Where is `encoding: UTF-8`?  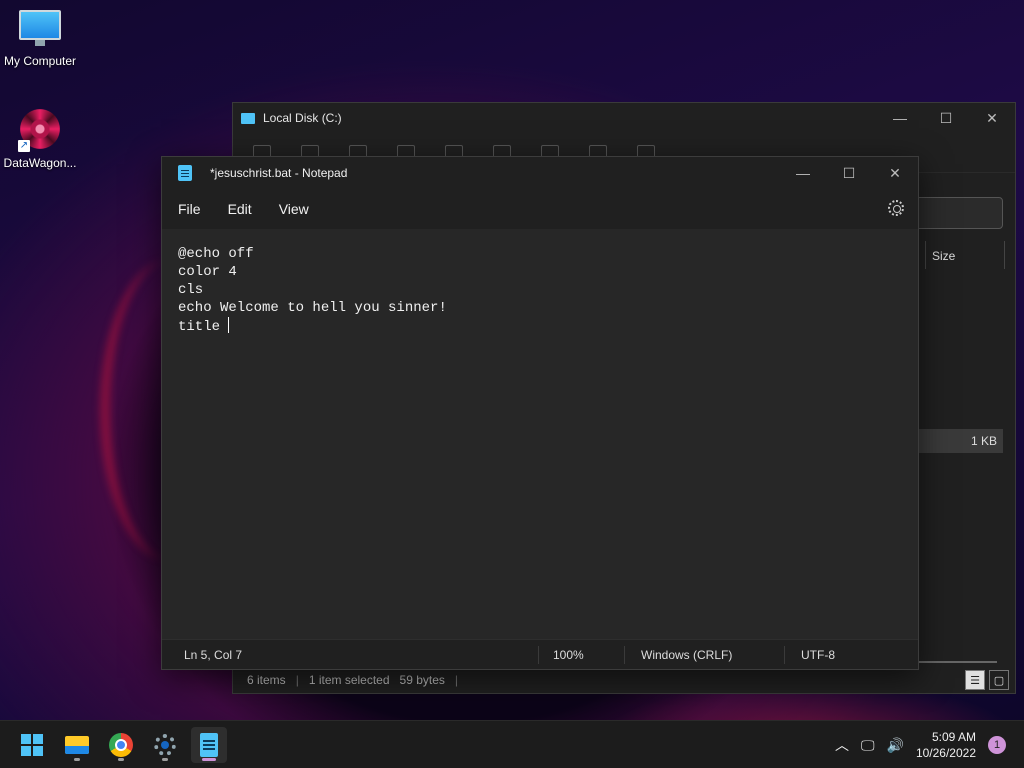 encoding: UTF-8 is located at coordinates (809, 654).